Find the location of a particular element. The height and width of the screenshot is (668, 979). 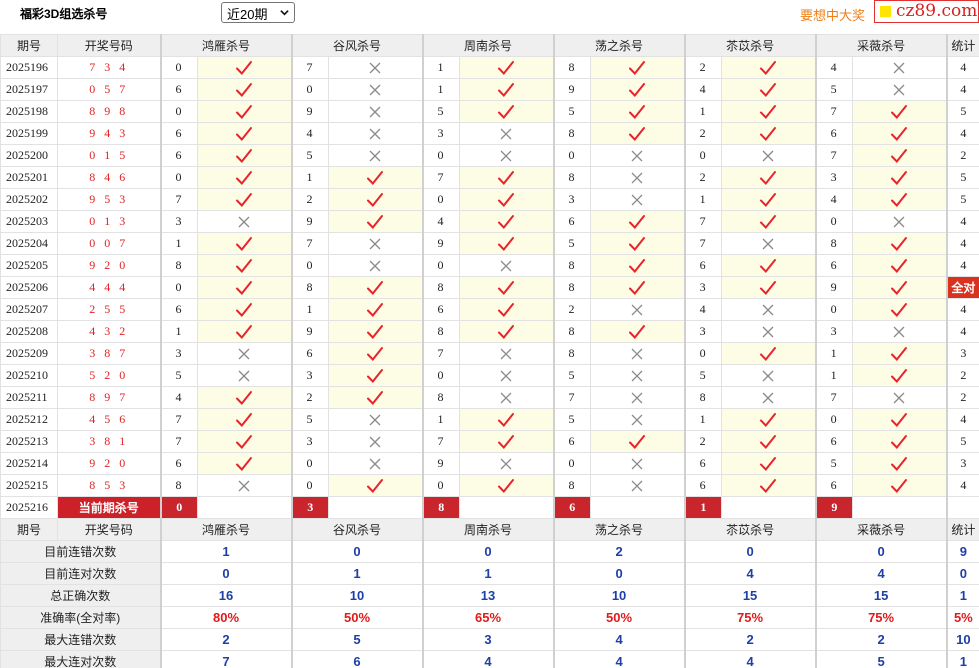

site-logo: cz89.com is located at coordinates (926, 11).